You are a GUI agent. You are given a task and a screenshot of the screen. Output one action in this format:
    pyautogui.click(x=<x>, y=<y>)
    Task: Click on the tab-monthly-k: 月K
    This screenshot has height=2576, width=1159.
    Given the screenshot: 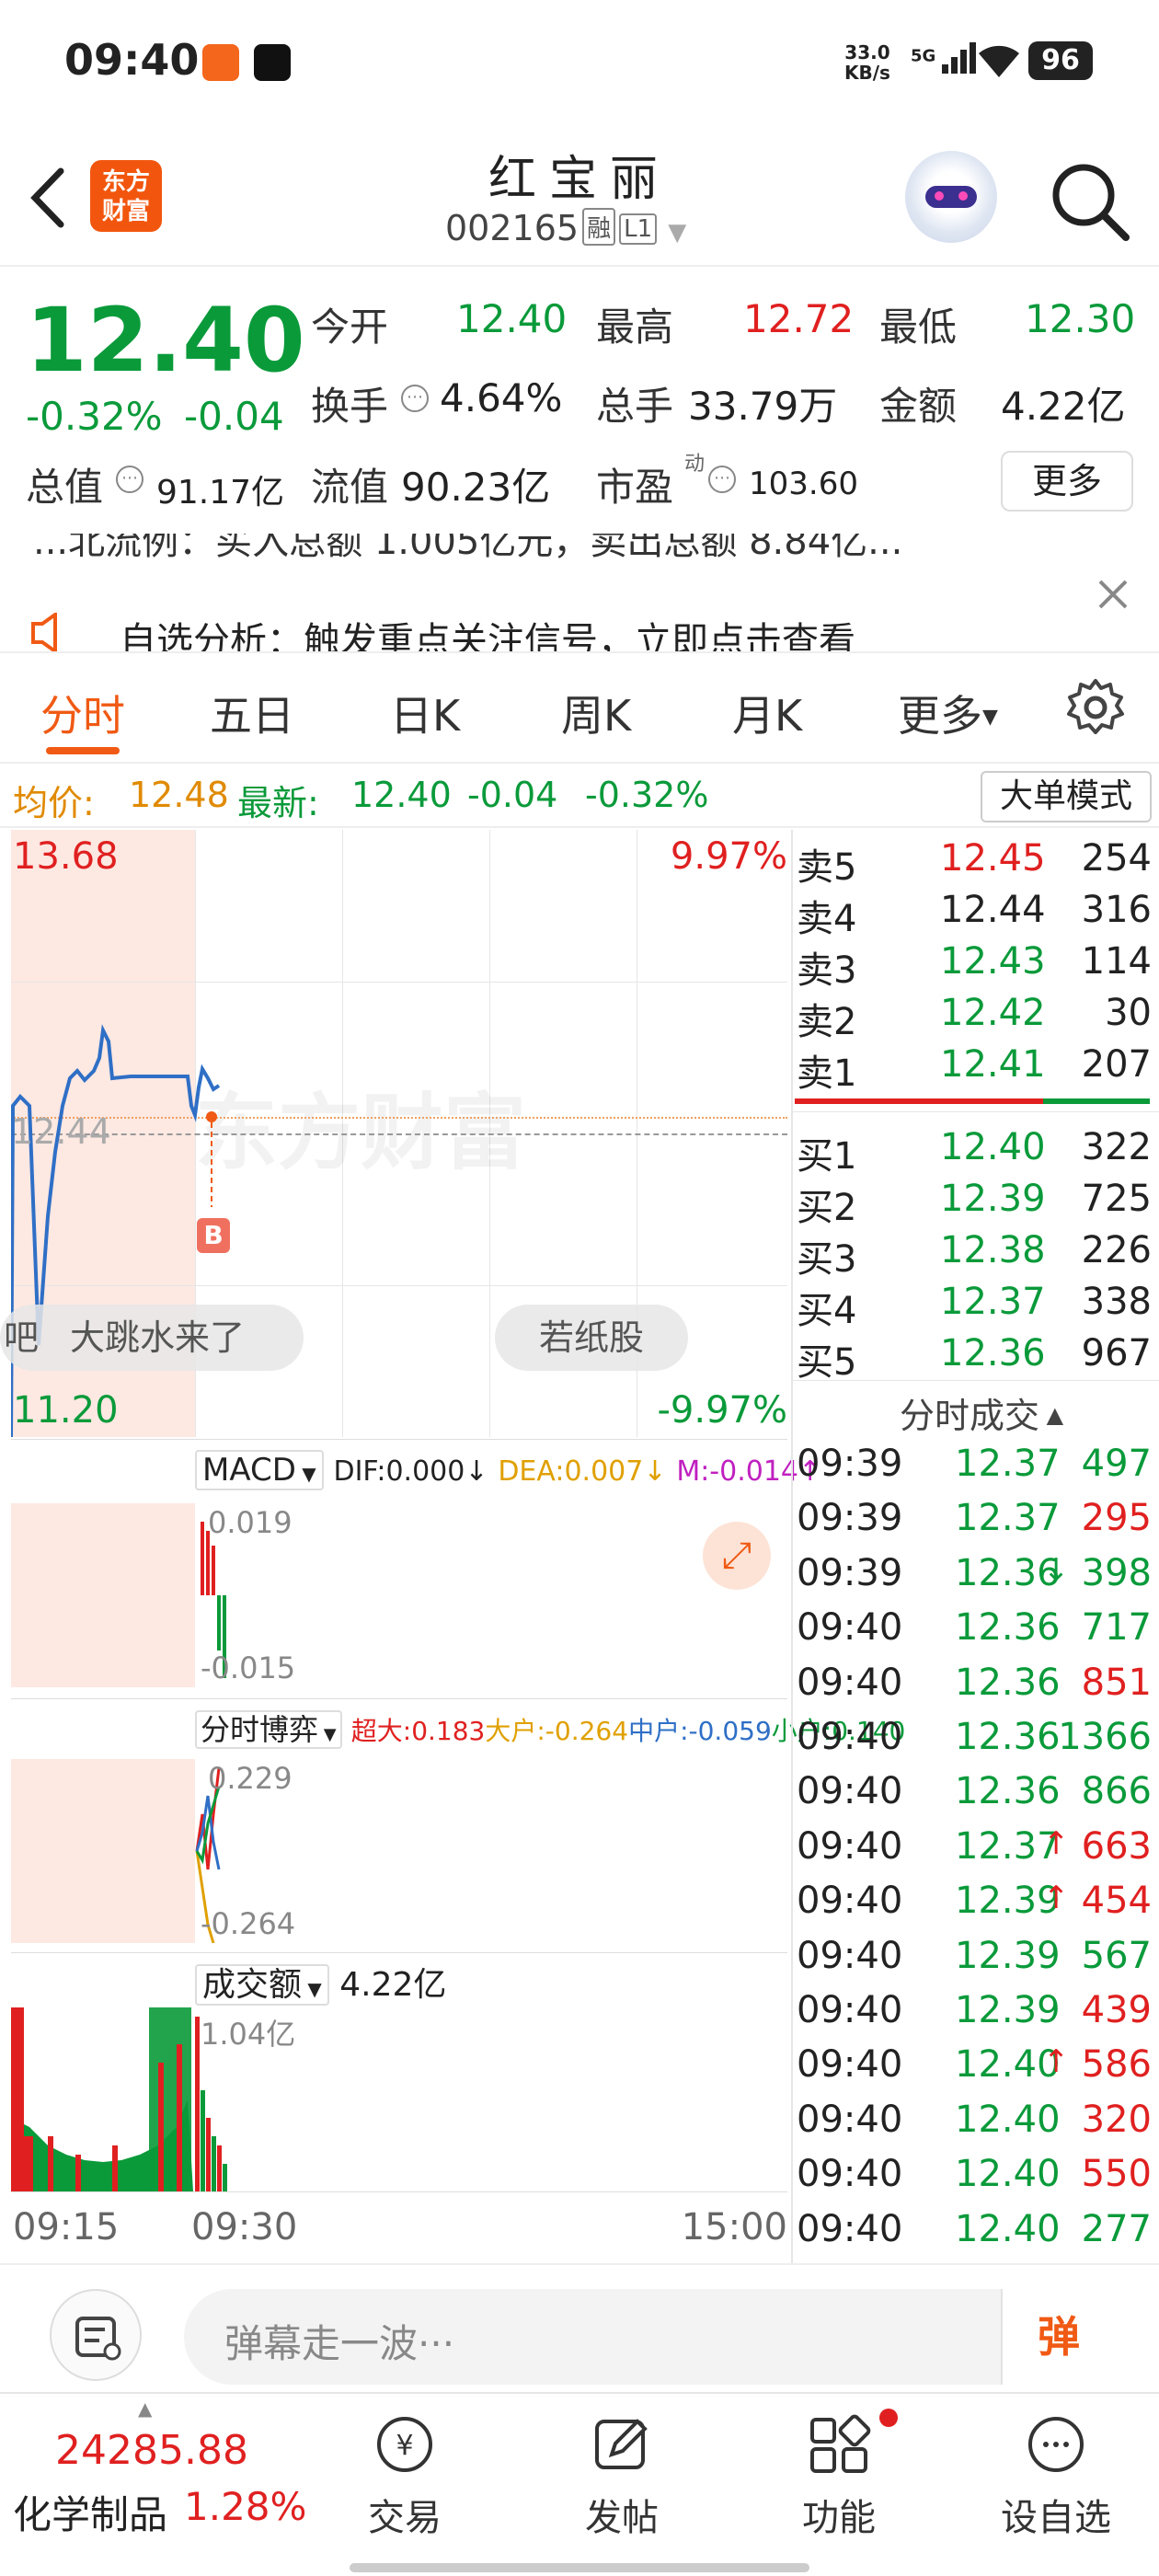 What is the action you would take?
    pyautogui.click(x=767, y=713)
    